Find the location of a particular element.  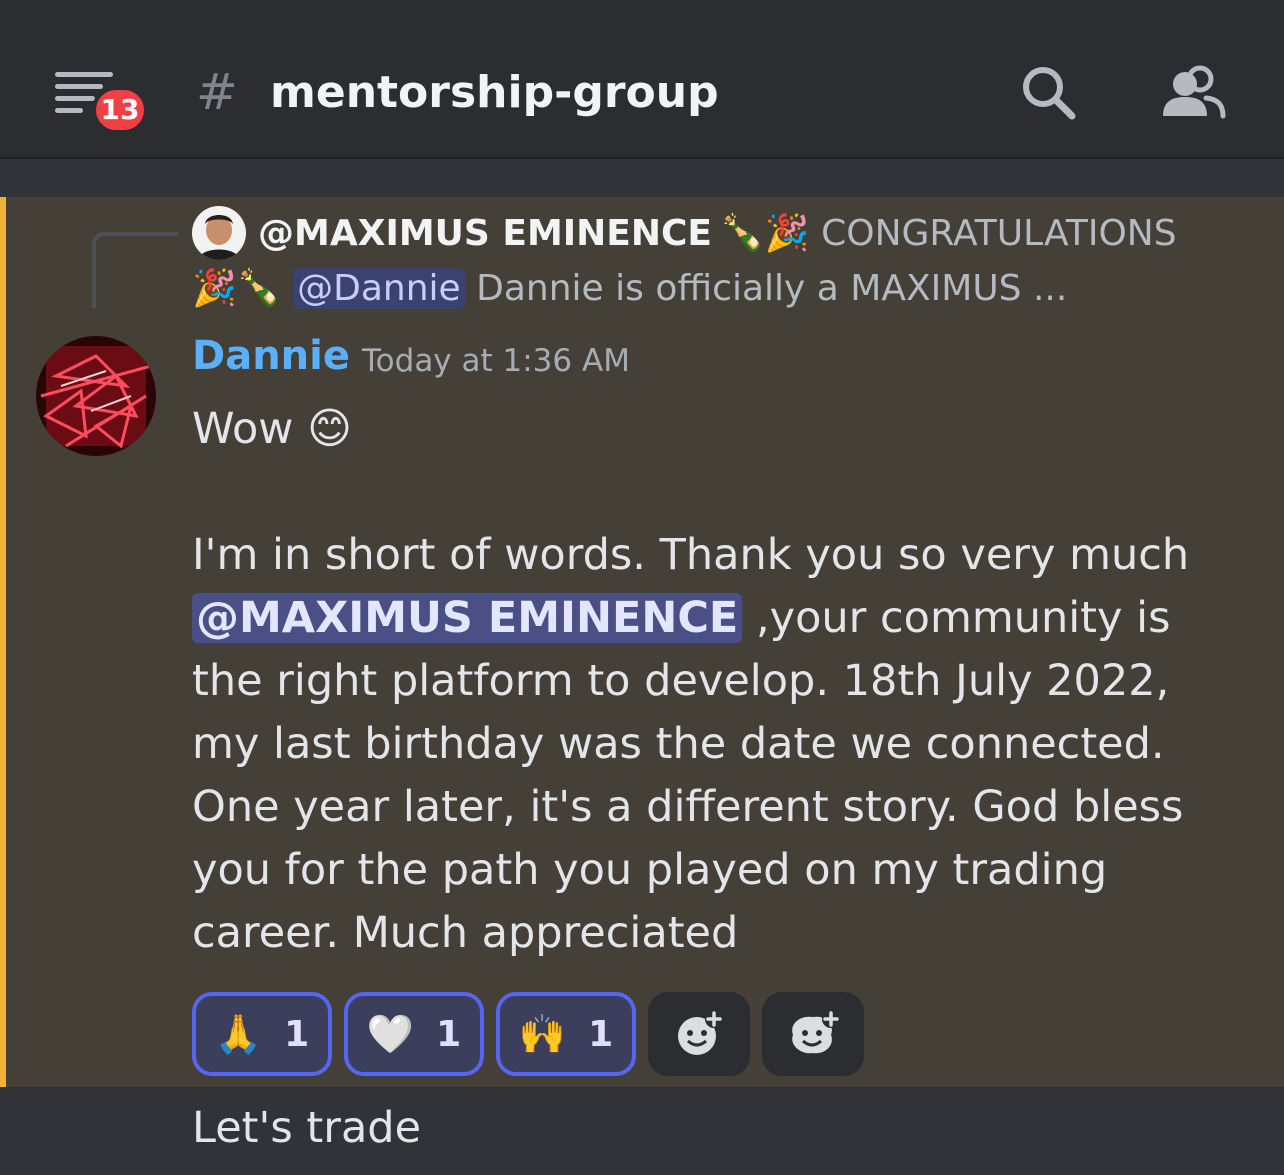

reaction-raised-hands: 🙌 1 is located at coordinates (566, 1034).